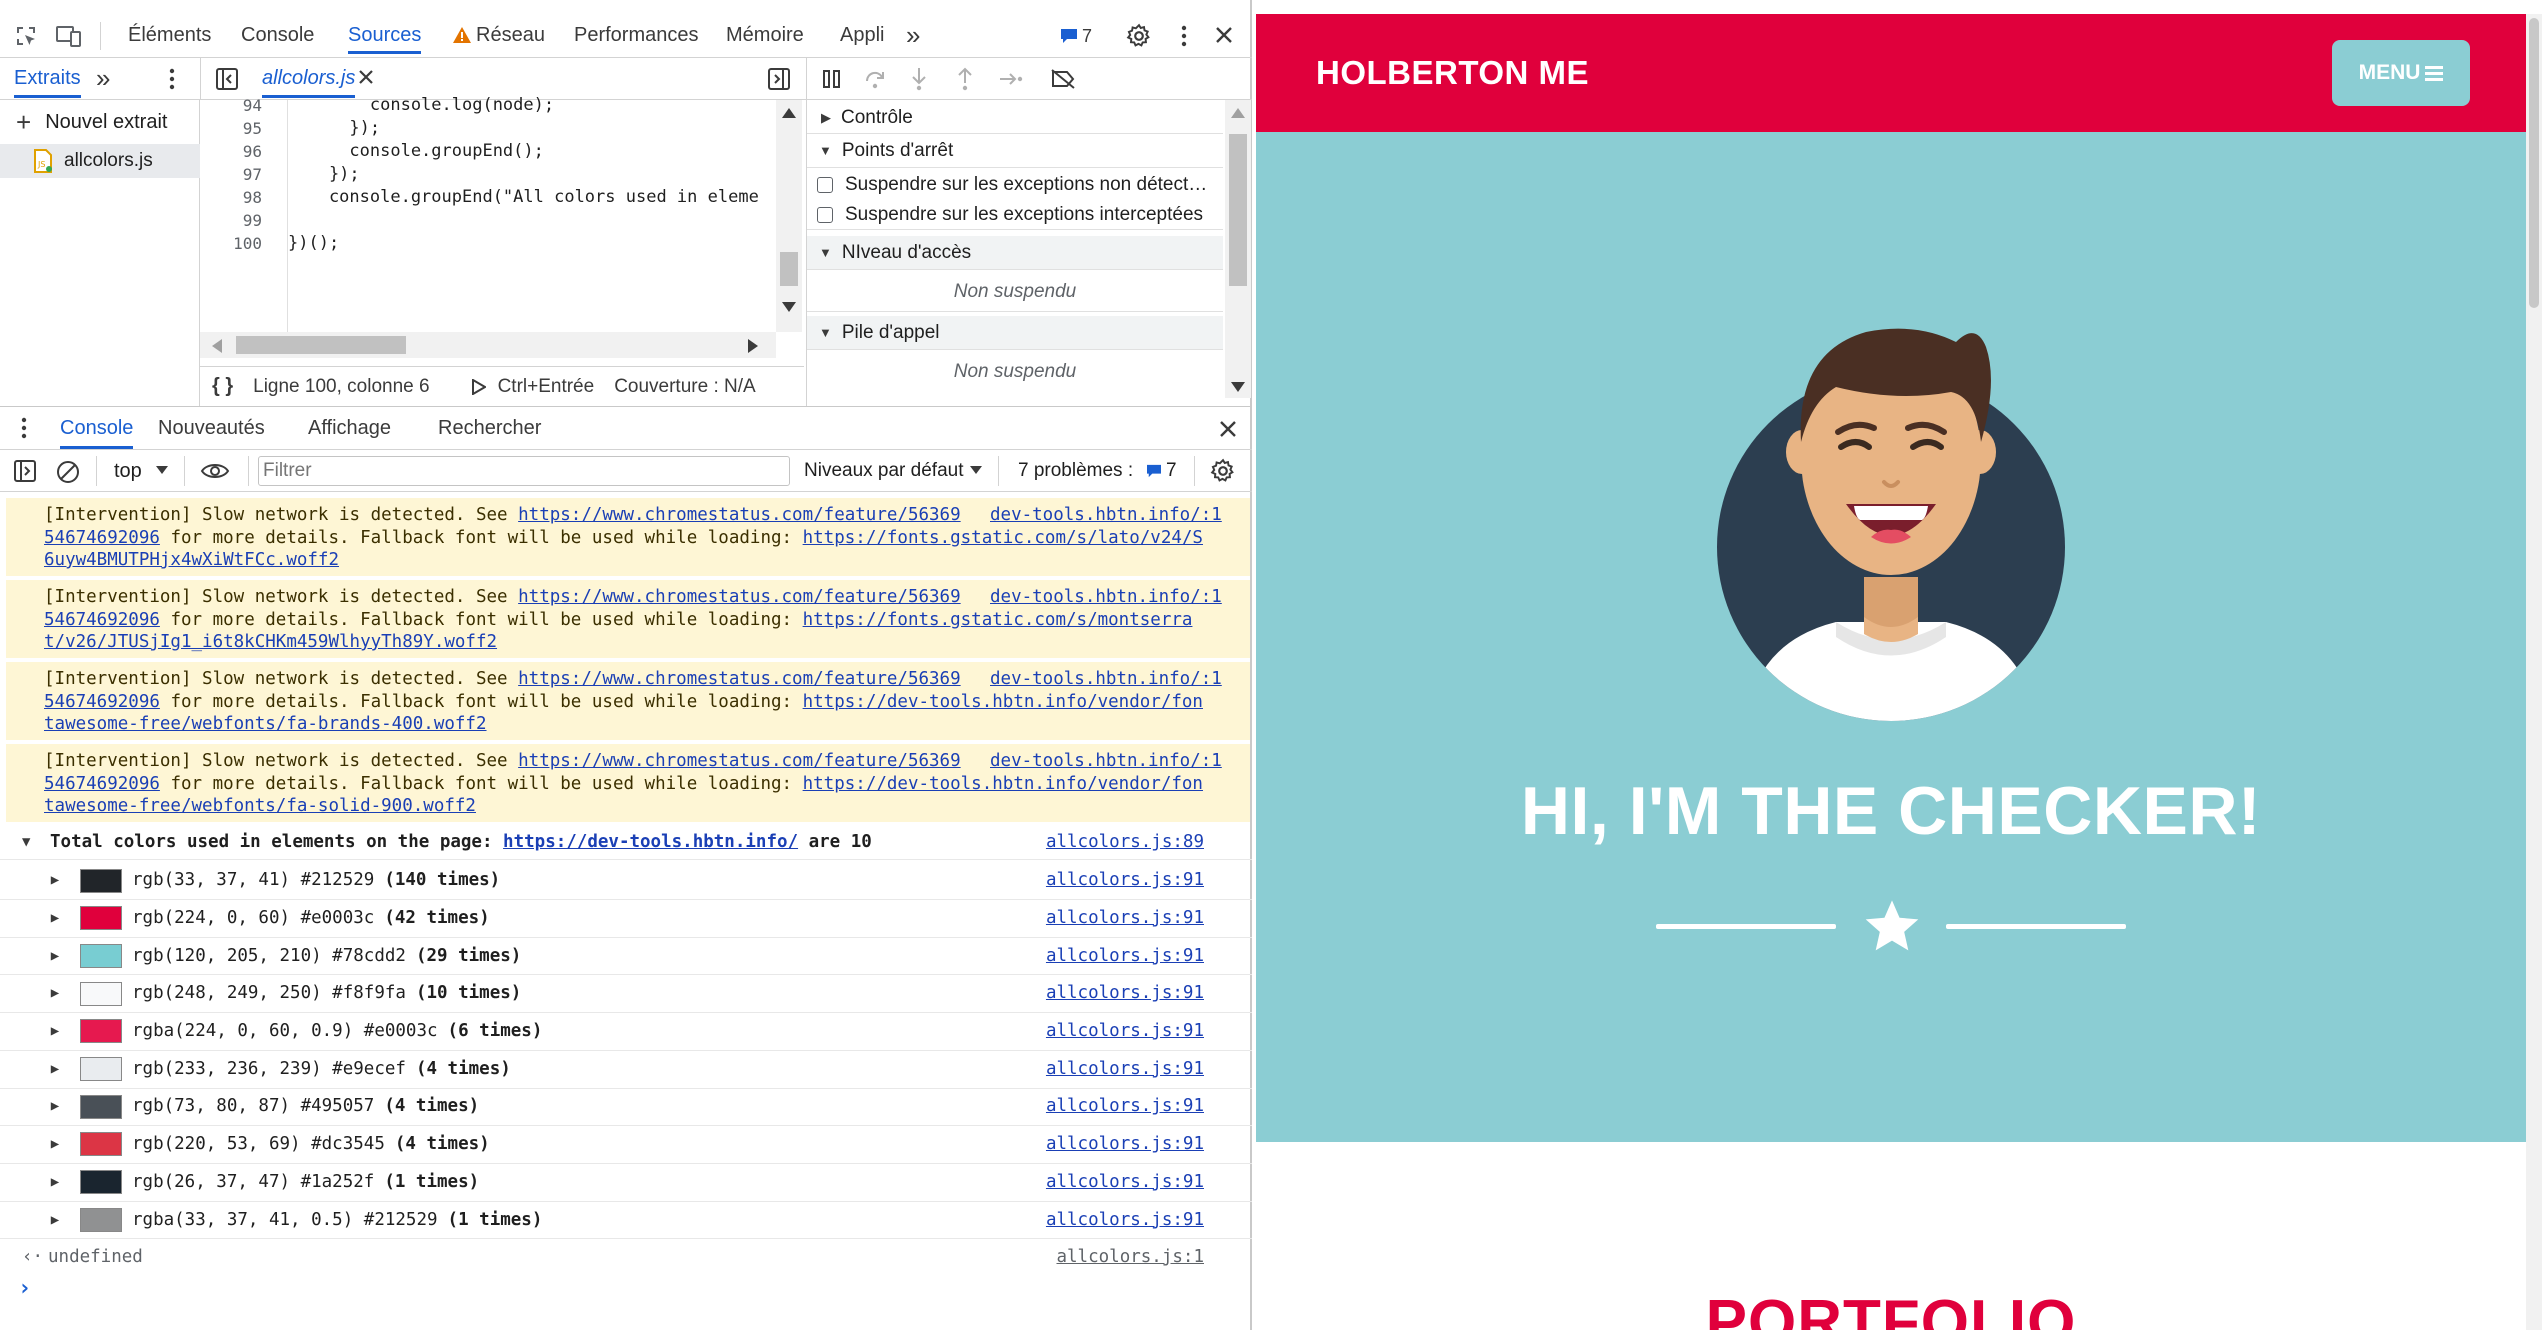 The width and height of the screenshot is (2542, 1330). What do you see at coordinates (650, 842) in the screenshot?
I see `page-url-link: https://dev-tools.hbtn.info/` at bounding box center [650, 842].